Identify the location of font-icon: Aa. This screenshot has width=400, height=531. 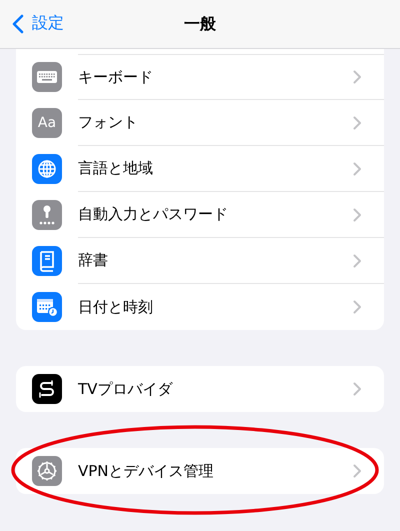
(47, 123).